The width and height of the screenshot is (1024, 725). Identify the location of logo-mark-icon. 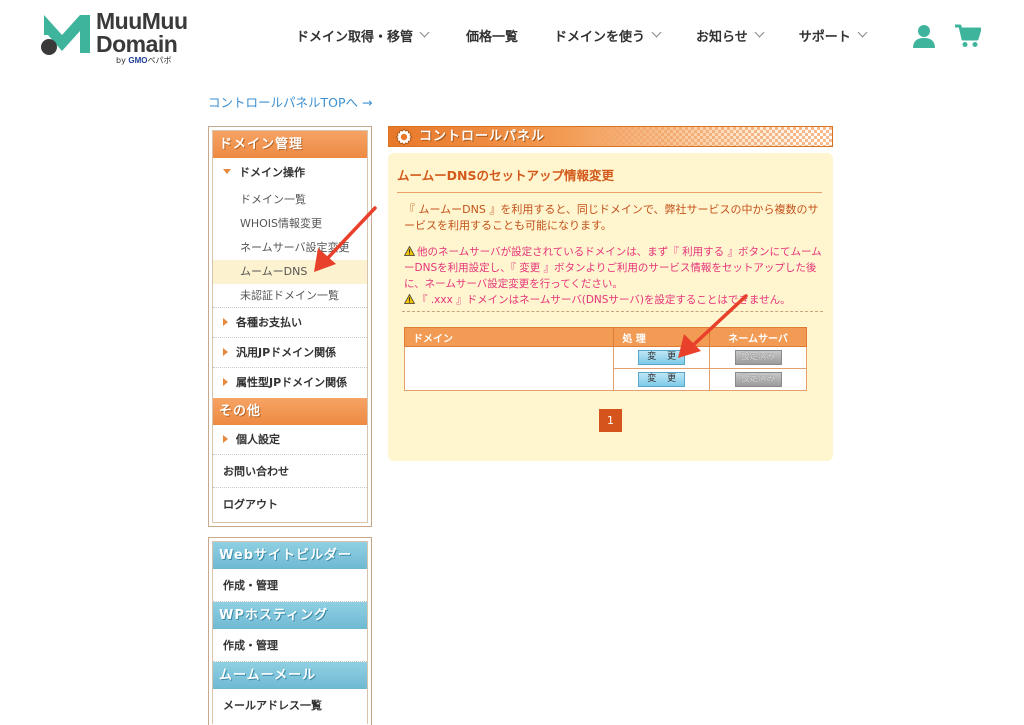
(65, 35).